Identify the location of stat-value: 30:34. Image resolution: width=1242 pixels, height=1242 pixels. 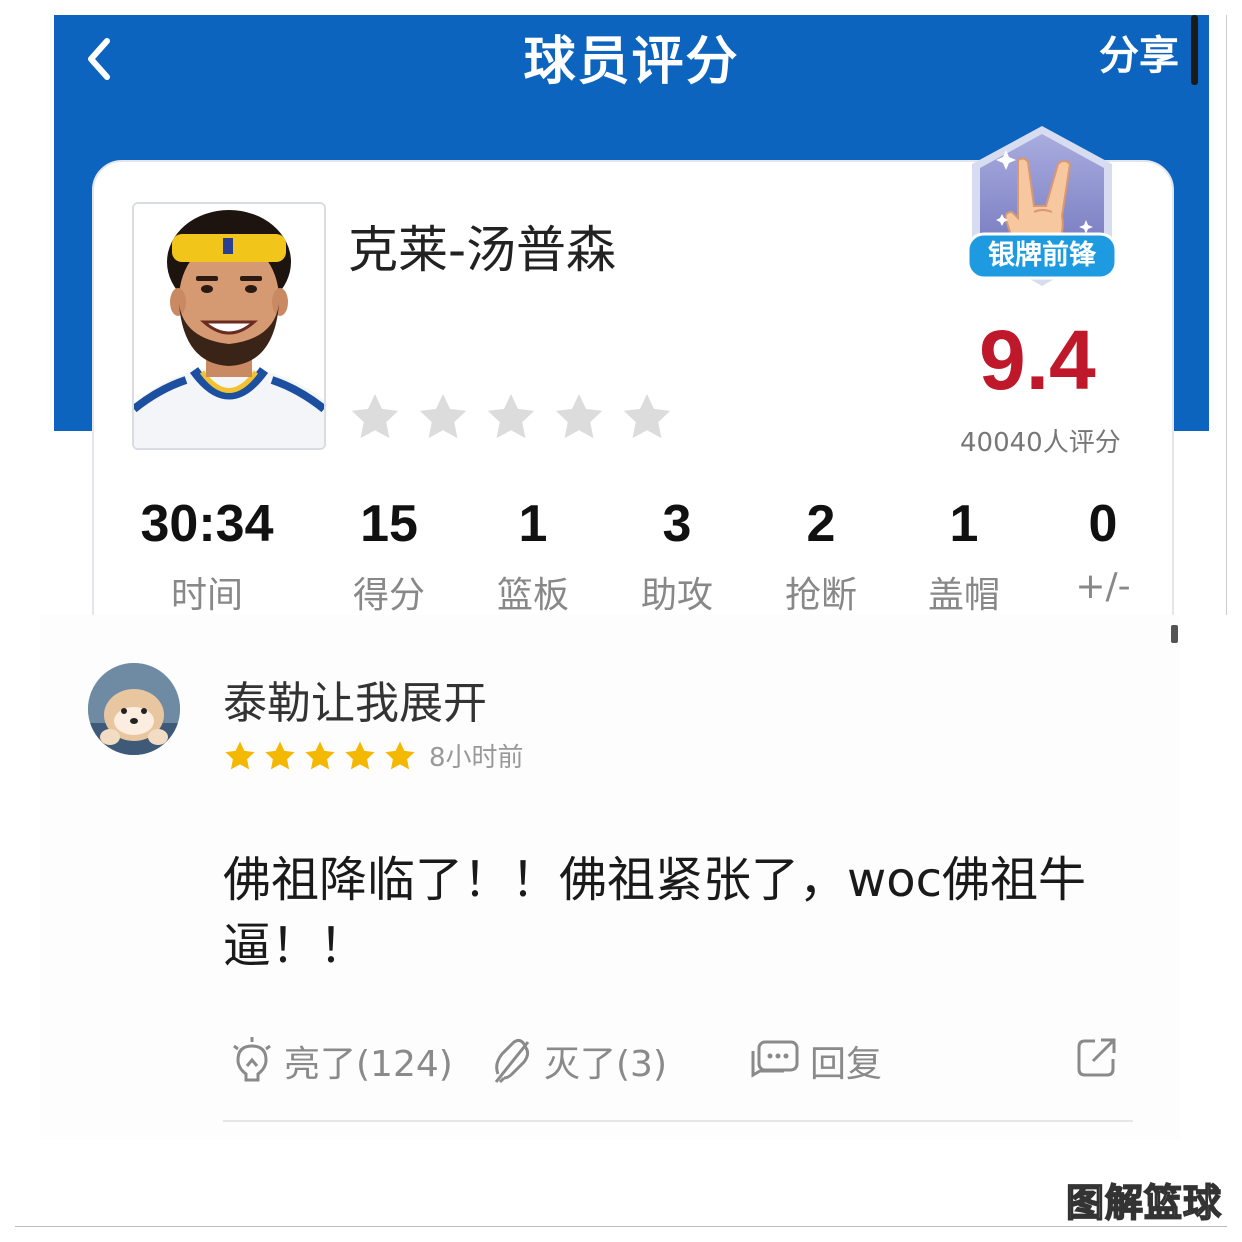
(207, 524).